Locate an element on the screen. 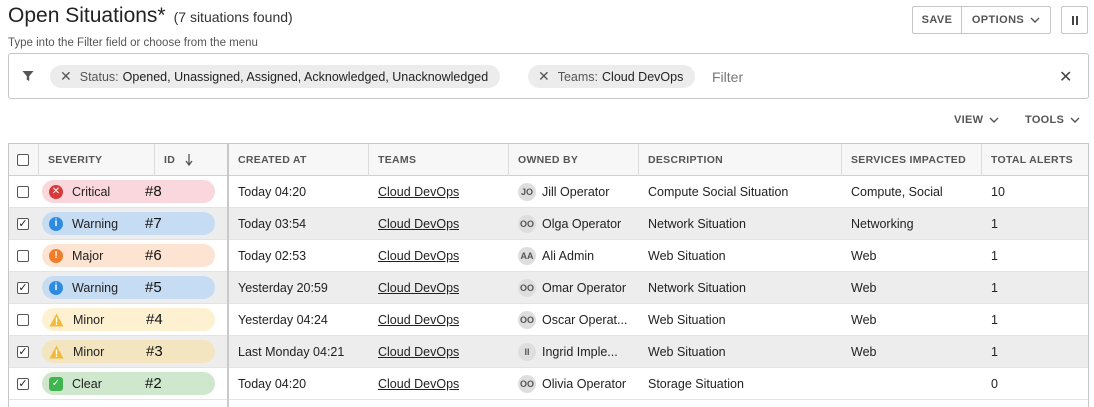  tools-label: TOOLS is located at coordinates (1045, 120).